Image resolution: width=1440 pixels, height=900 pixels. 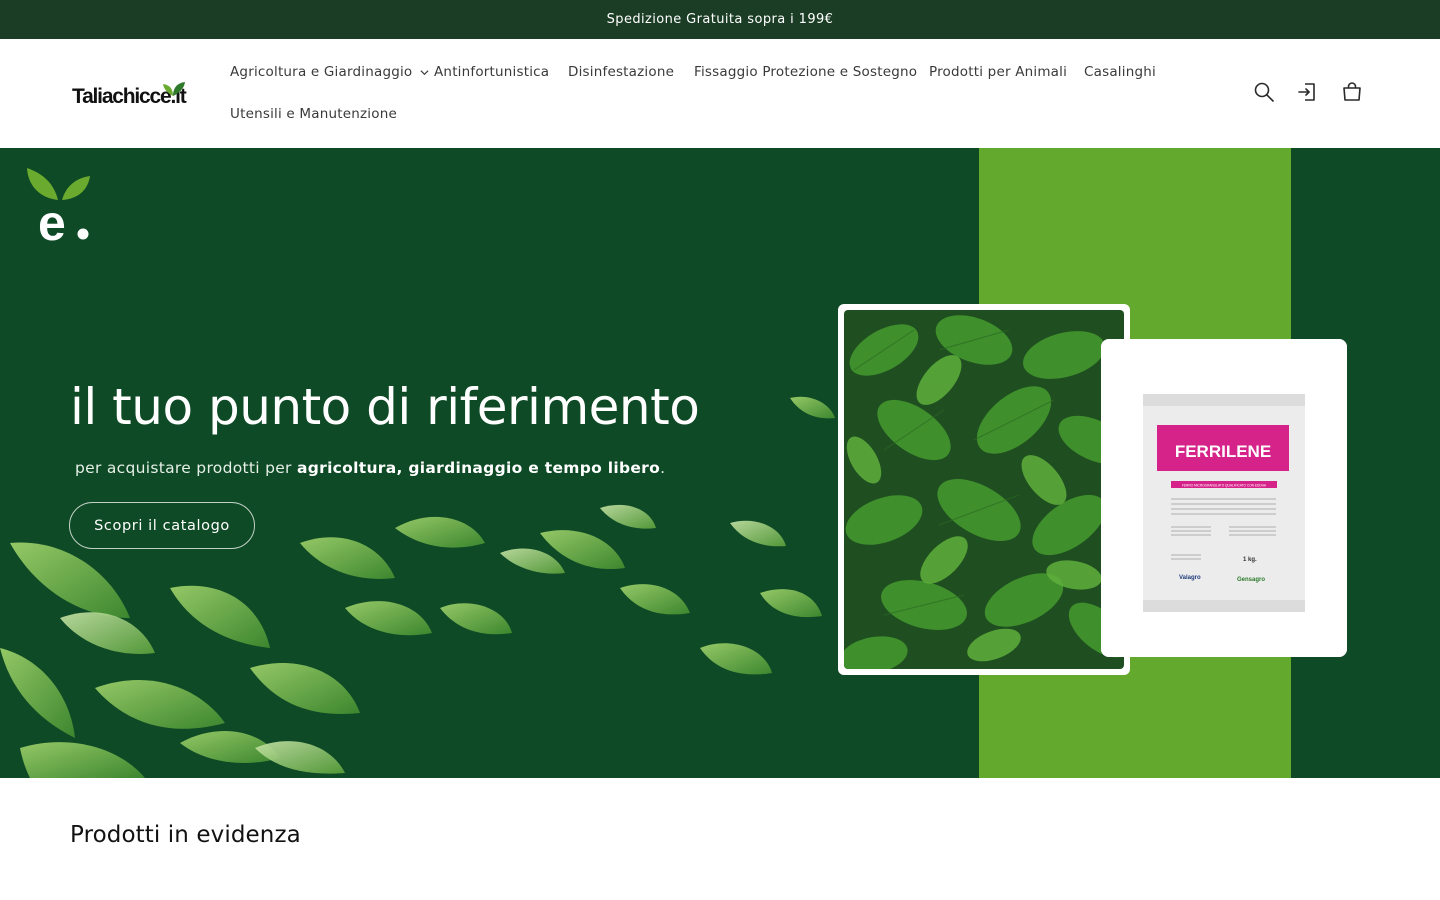 I want to click on nav-item-antinfortunistica: Antinfortunistica, so click(x=491, y=72).